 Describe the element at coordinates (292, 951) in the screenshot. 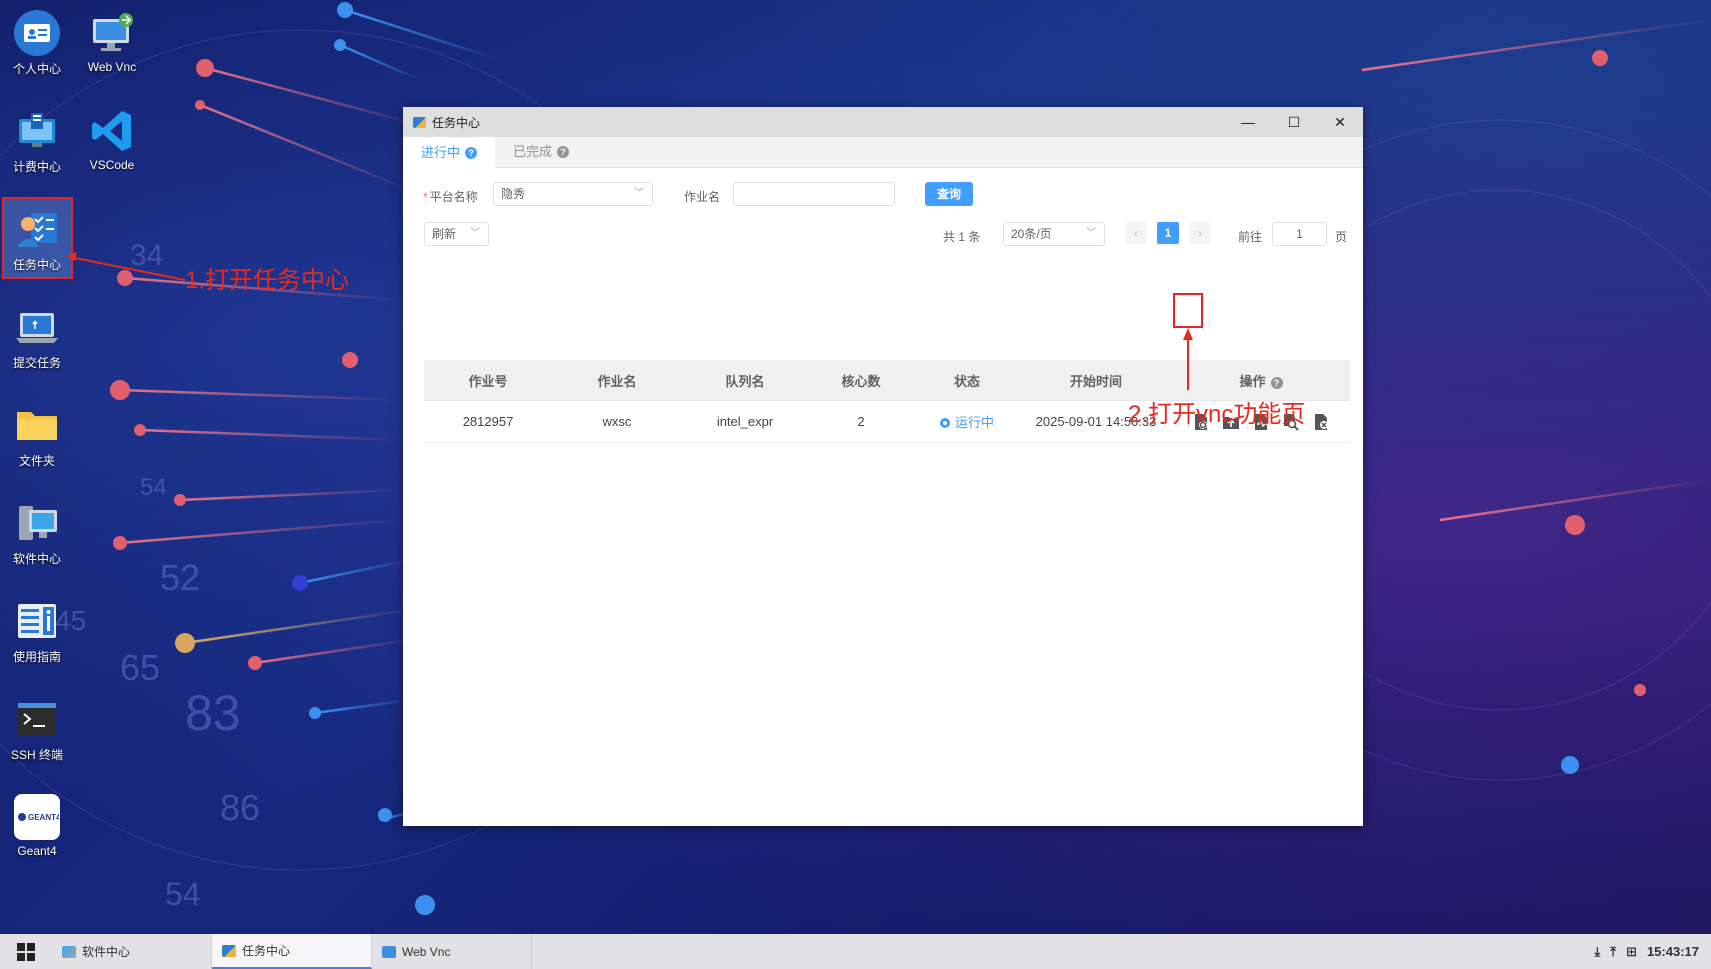

I see `taskbar-item-task-center: 任务中心` at that location.